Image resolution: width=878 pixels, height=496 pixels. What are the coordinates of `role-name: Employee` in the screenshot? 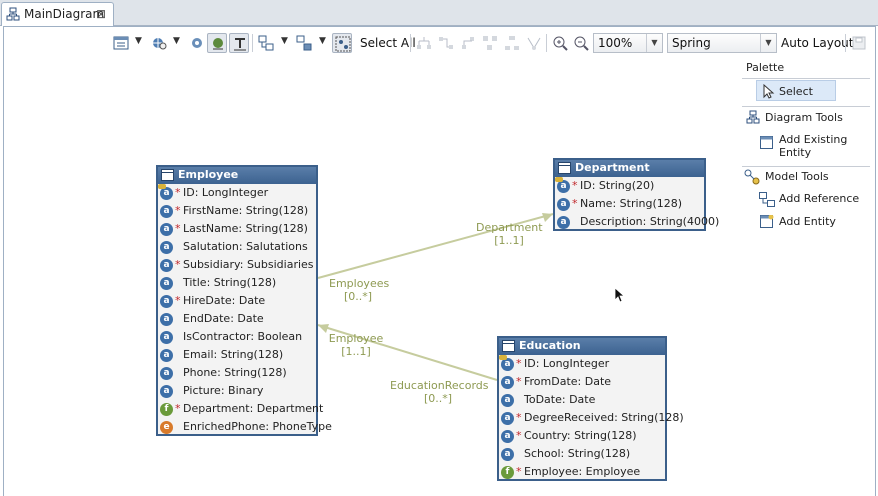 It's located at (356, 338).